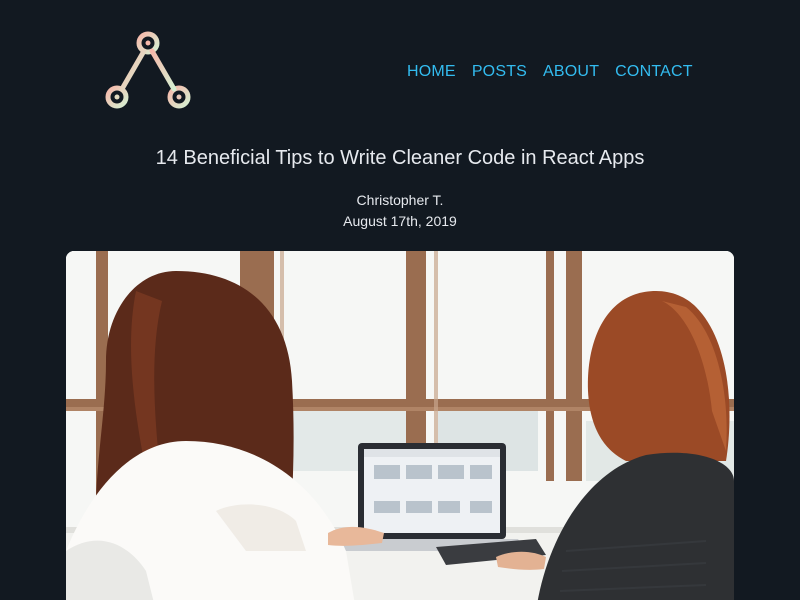 The image size is (800, 600). Describe the element at coordinates (400, 200) in the screenshot. I see `post-author: Christopher T.` at that location.